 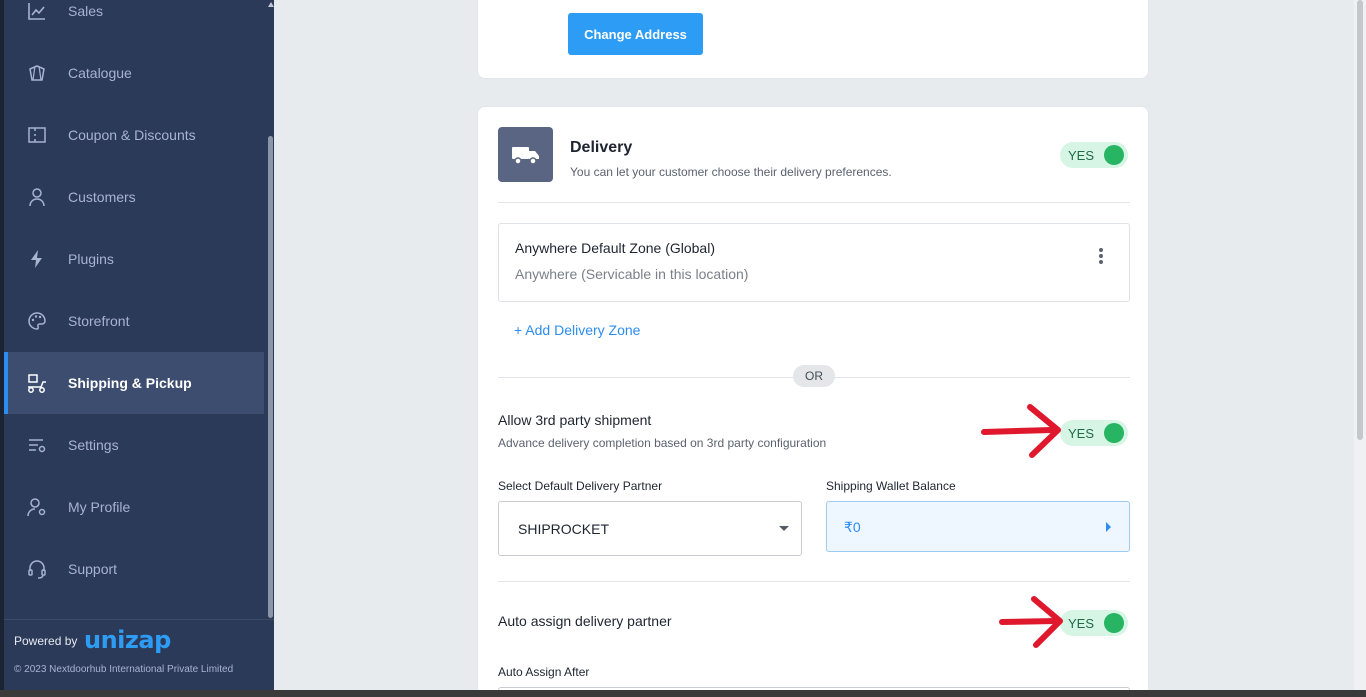 What do you see at coordinates (37, 259) in the screenshot?
I see `lightning-icon` at bounding box center [37, 259].